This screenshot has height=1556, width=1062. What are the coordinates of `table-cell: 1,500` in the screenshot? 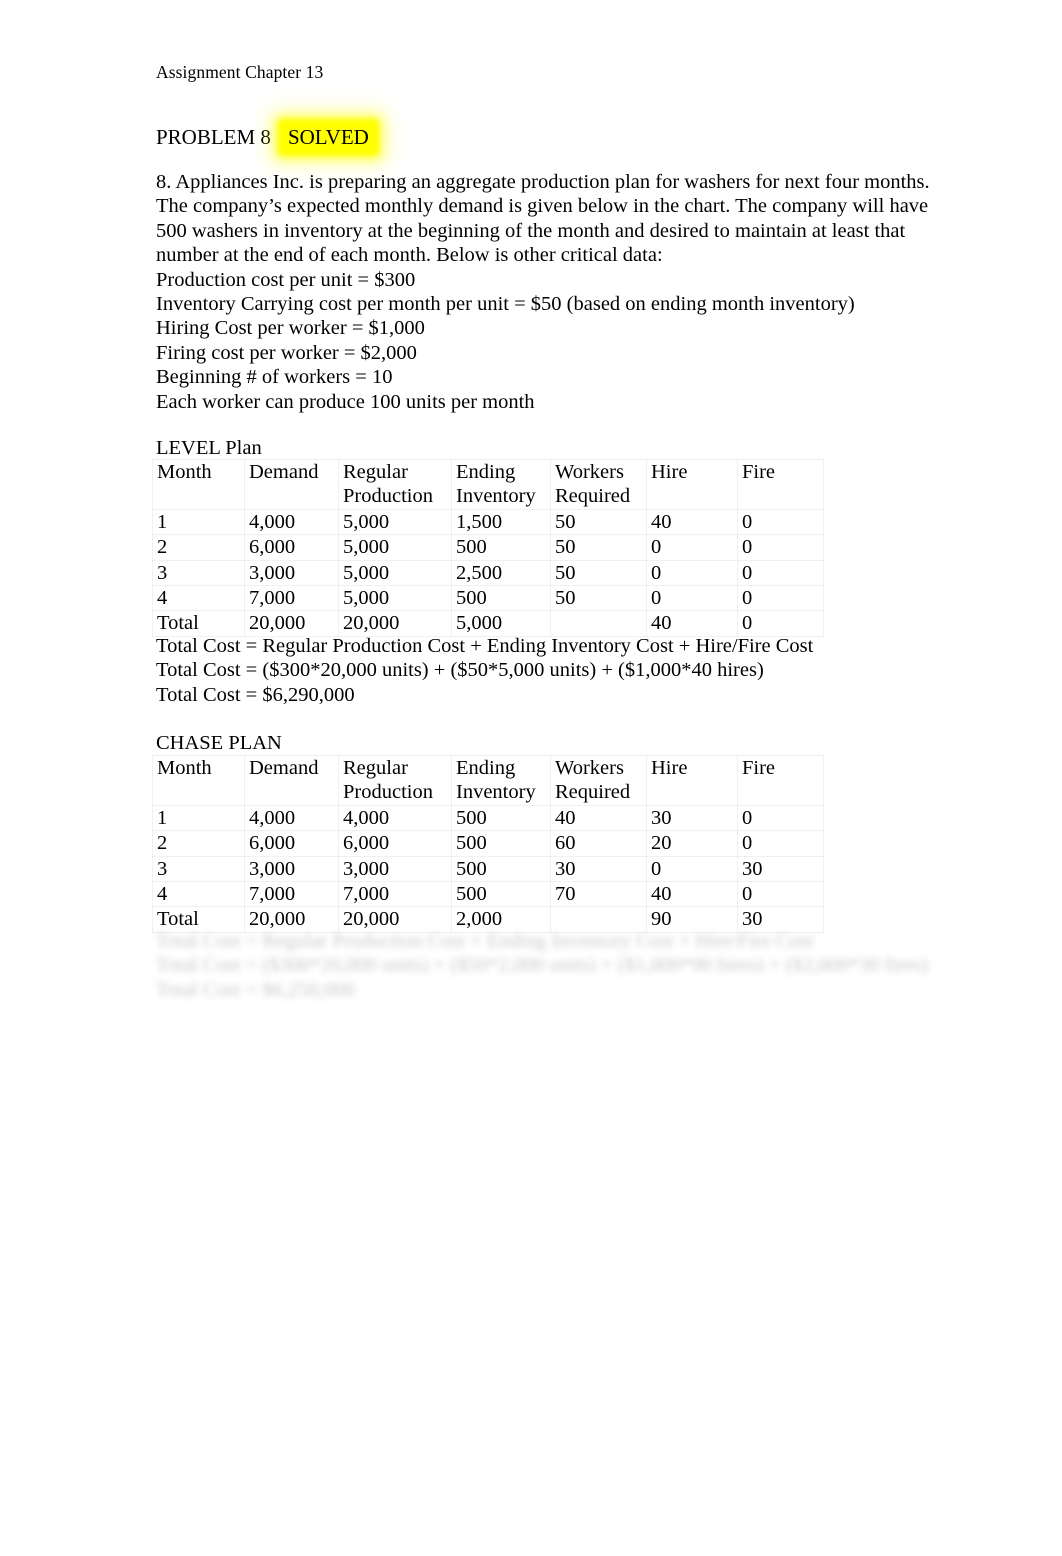 It's located at (501, 522).